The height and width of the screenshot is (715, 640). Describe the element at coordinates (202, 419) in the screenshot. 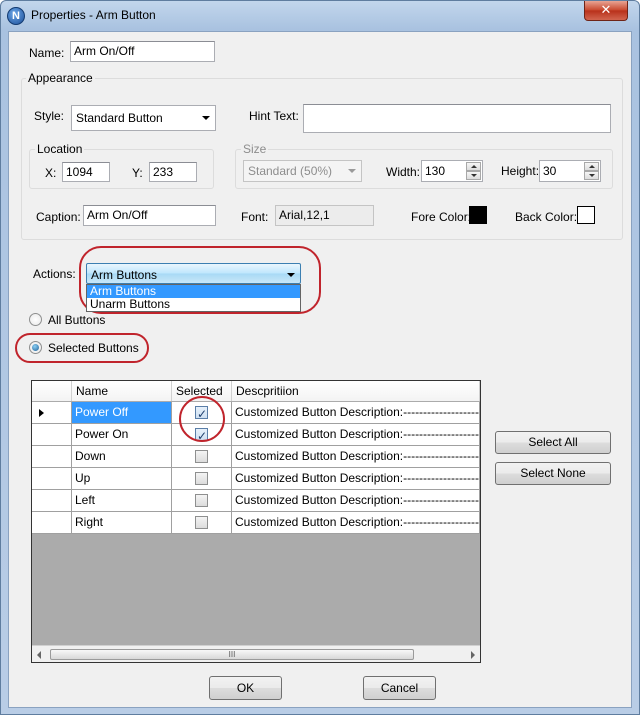

I see `annotation-oval-checkboxes` at that location.